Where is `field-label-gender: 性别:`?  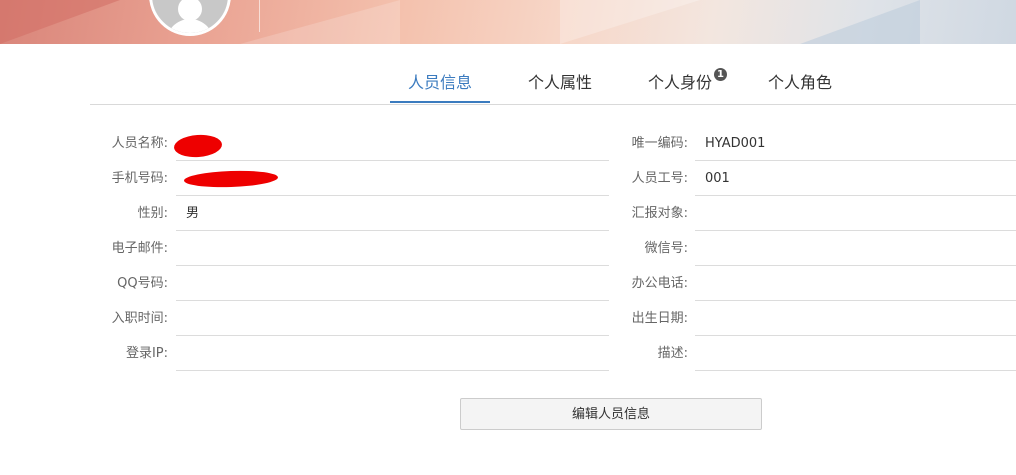 field-label-gender: 性别: is located at coordinates (152, 213).